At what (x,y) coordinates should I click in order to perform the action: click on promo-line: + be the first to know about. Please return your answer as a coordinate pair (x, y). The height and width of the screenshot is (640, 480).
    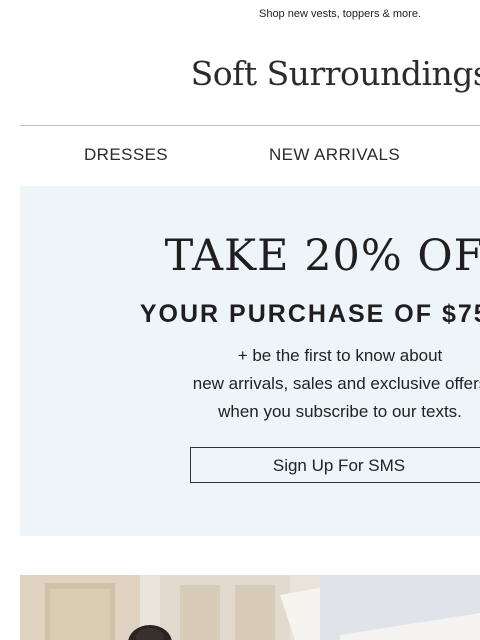
    Looking at the image, I should click on (340, 355).